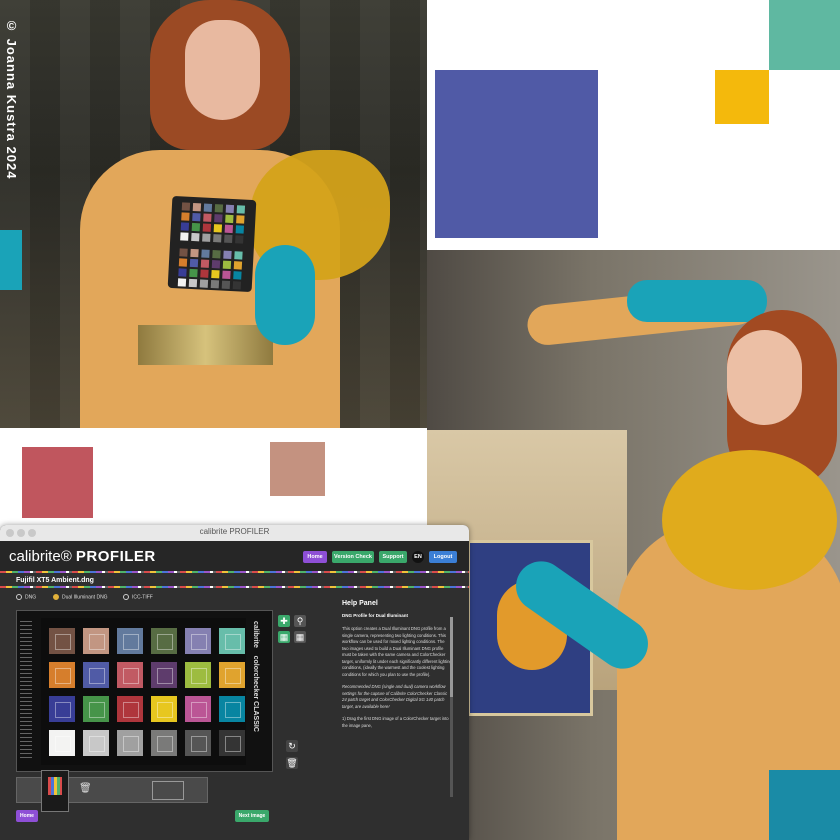  Describe the element at coordinates (393, 557) in the screenshot. I see `support-button: Support` at that location.